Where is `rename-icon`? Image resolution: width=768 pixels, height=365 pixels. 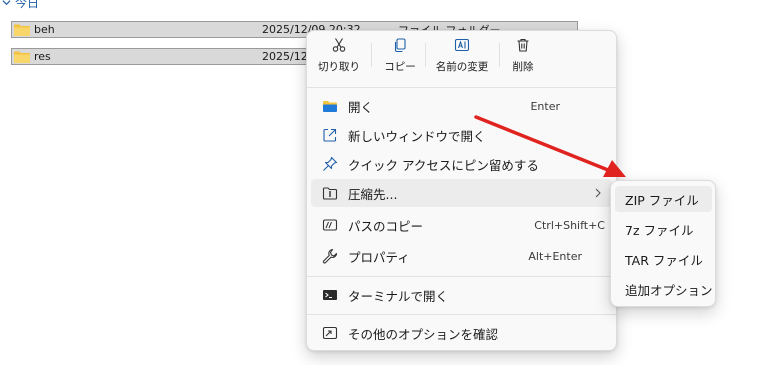 rename-icon is located at coordinates (462, 45).